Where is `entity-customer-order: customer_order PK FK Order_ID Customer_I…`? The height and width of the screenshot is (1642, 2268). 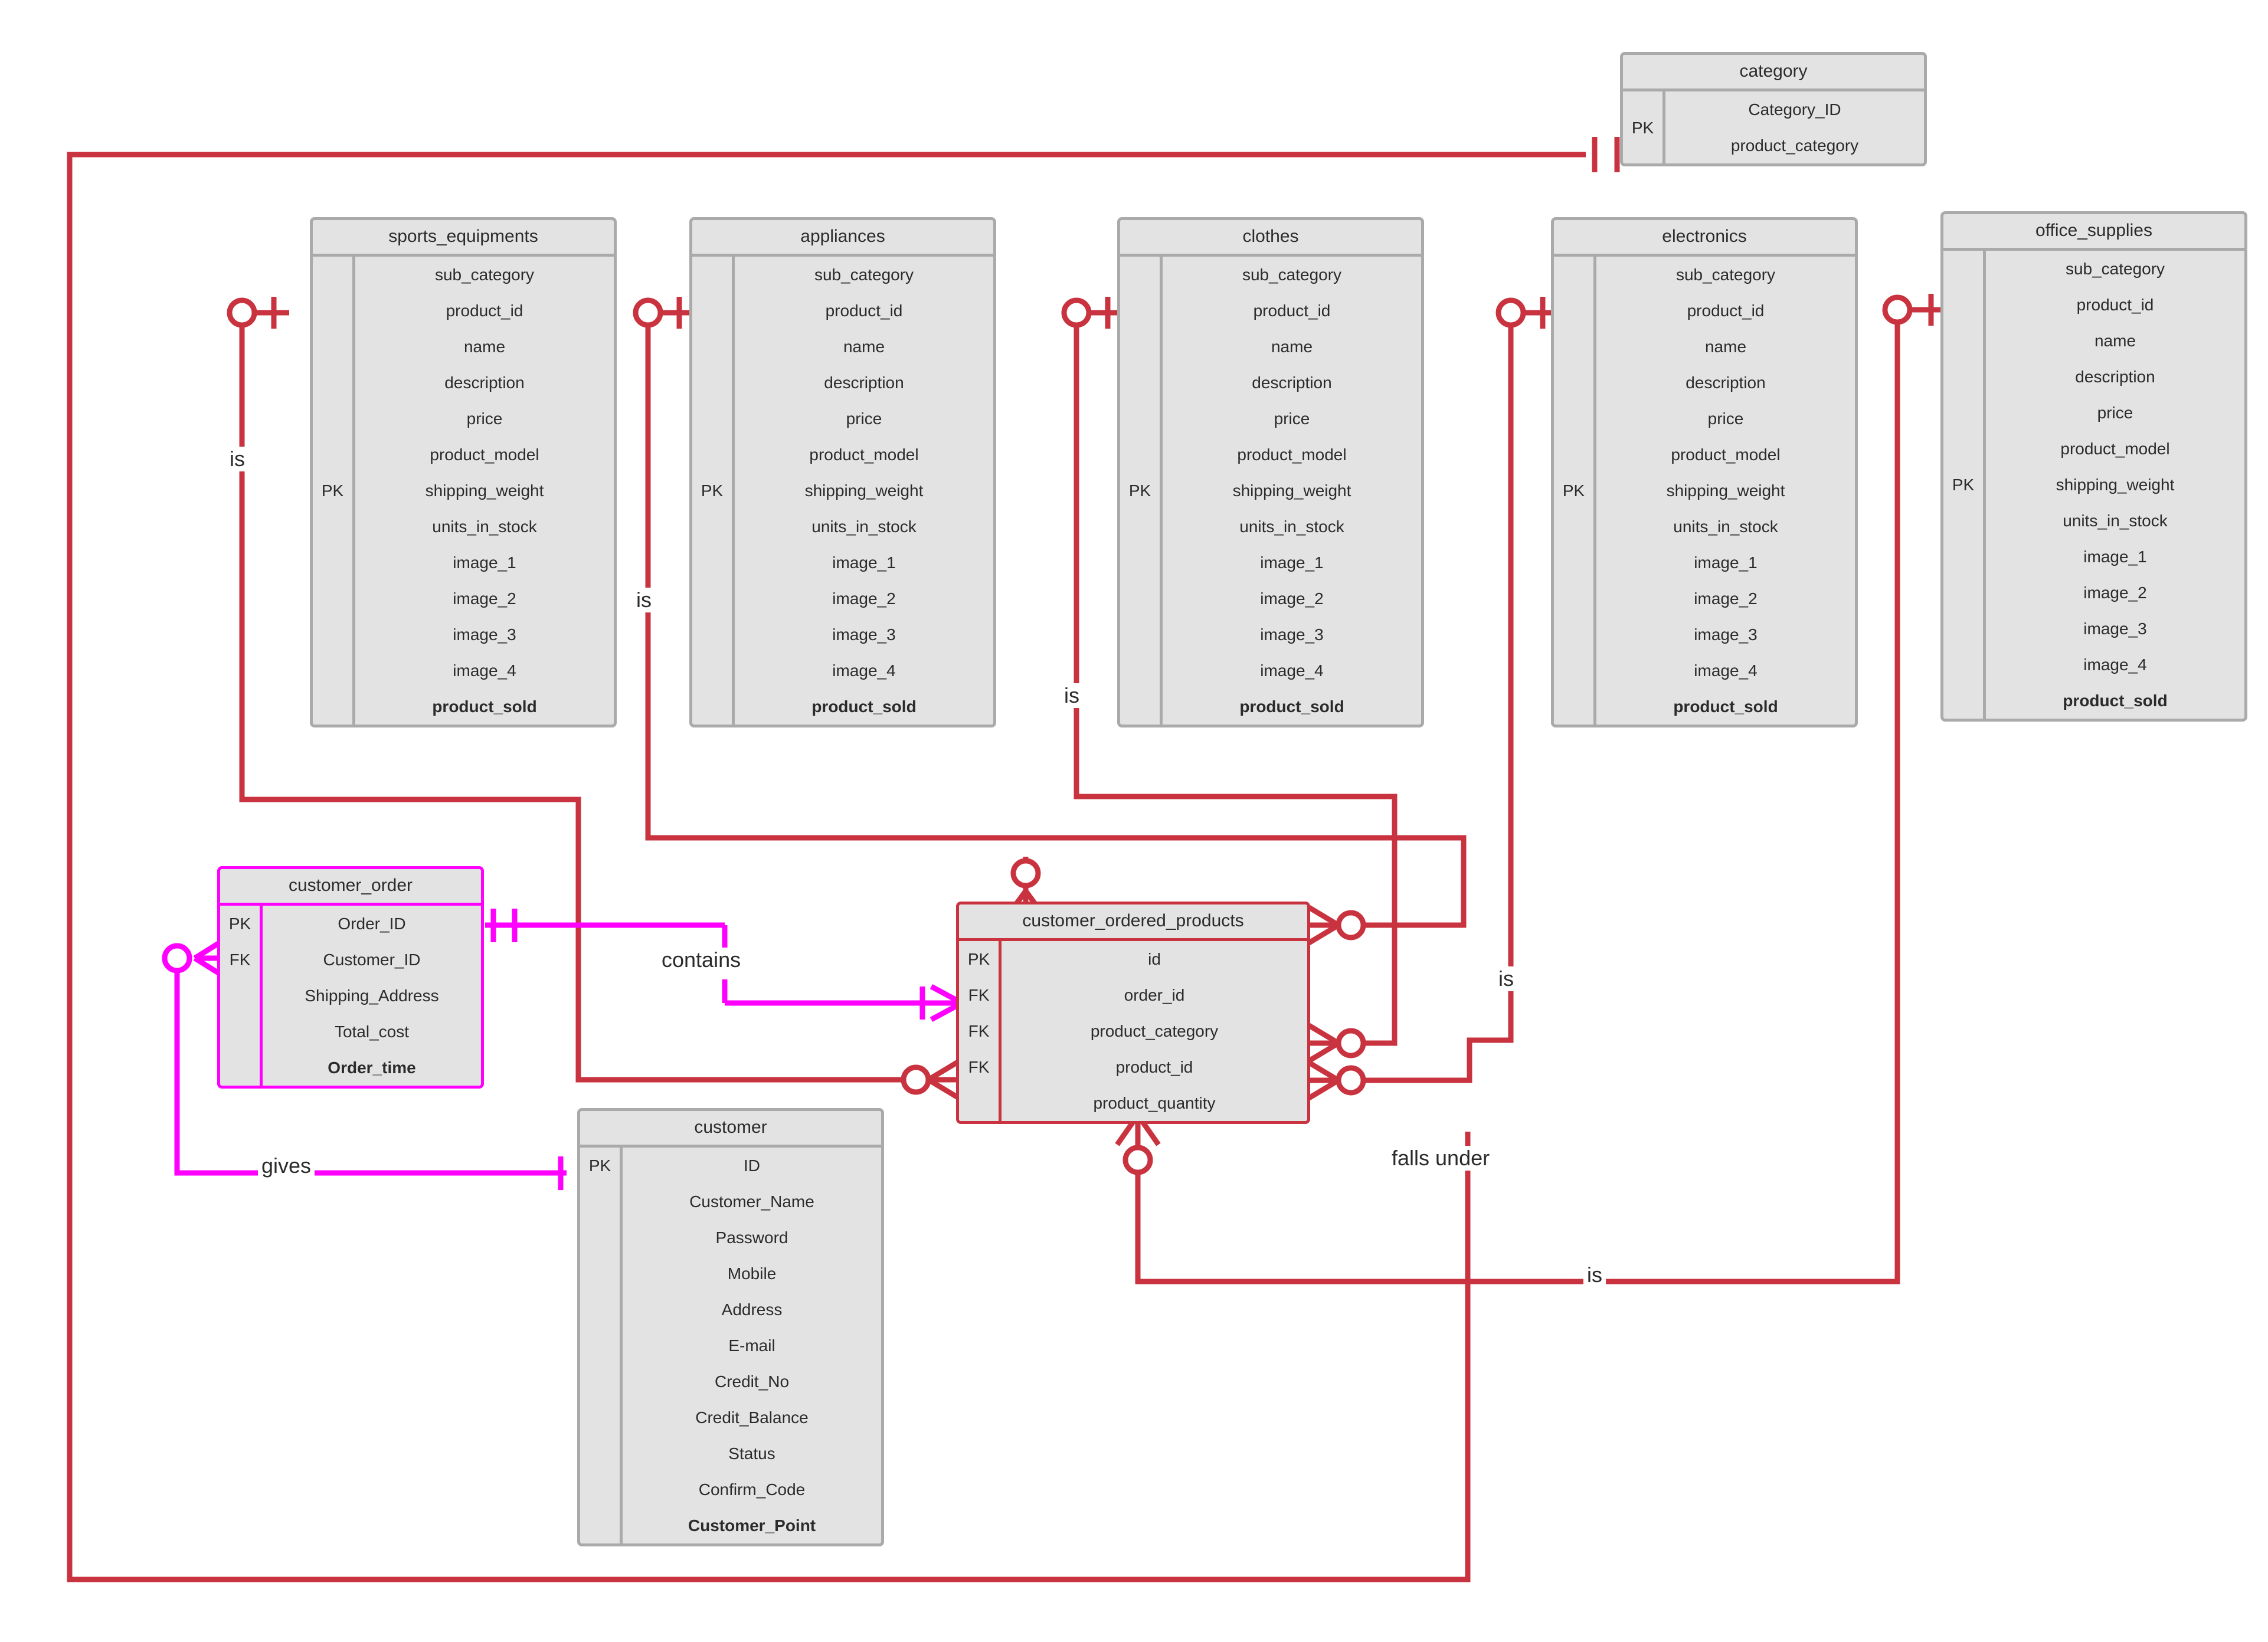
entity-customer-order: customer_order PK FK Order_ID Customer_I… is located at coordinates (350, 977).